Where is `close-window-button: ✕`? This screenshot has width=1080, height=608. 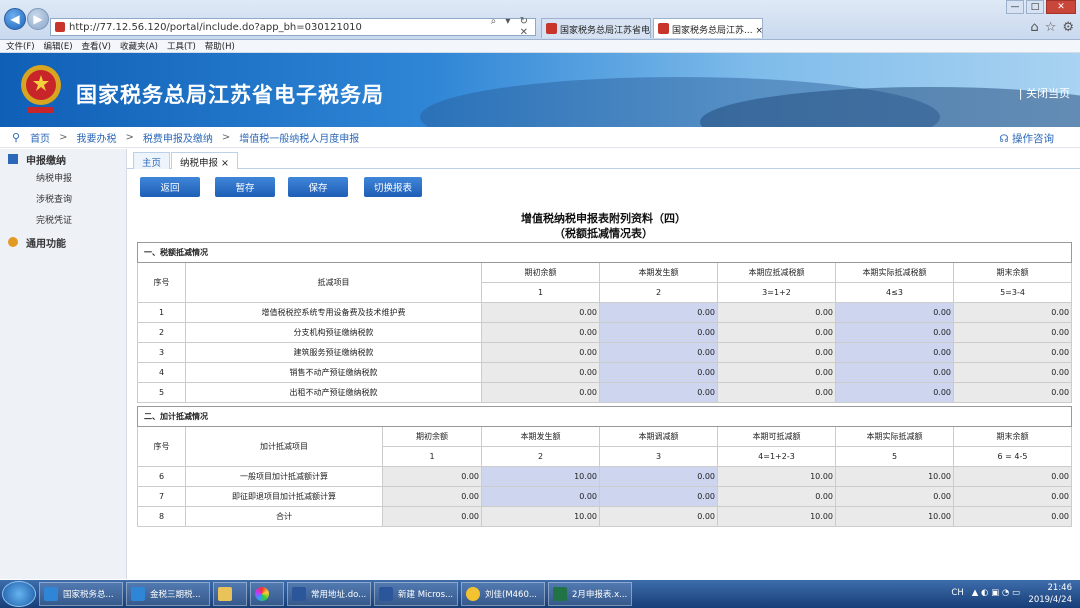
close-window-button: ✕ is located at coordinates (1061, 7).